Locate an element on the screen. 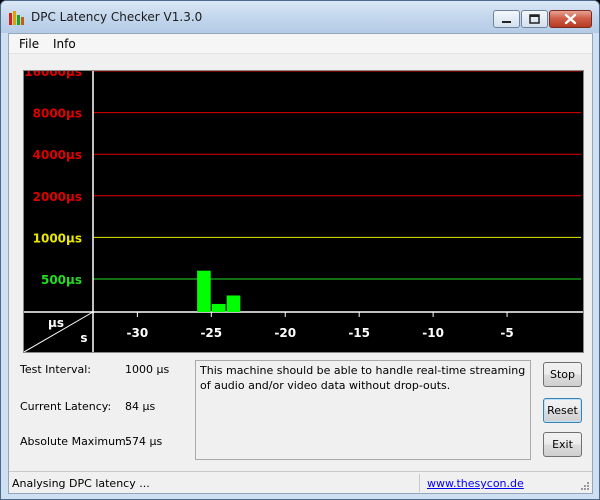 The width and height of the screenshot is (600, 500). close-icon is located at coordinates (570, 19).